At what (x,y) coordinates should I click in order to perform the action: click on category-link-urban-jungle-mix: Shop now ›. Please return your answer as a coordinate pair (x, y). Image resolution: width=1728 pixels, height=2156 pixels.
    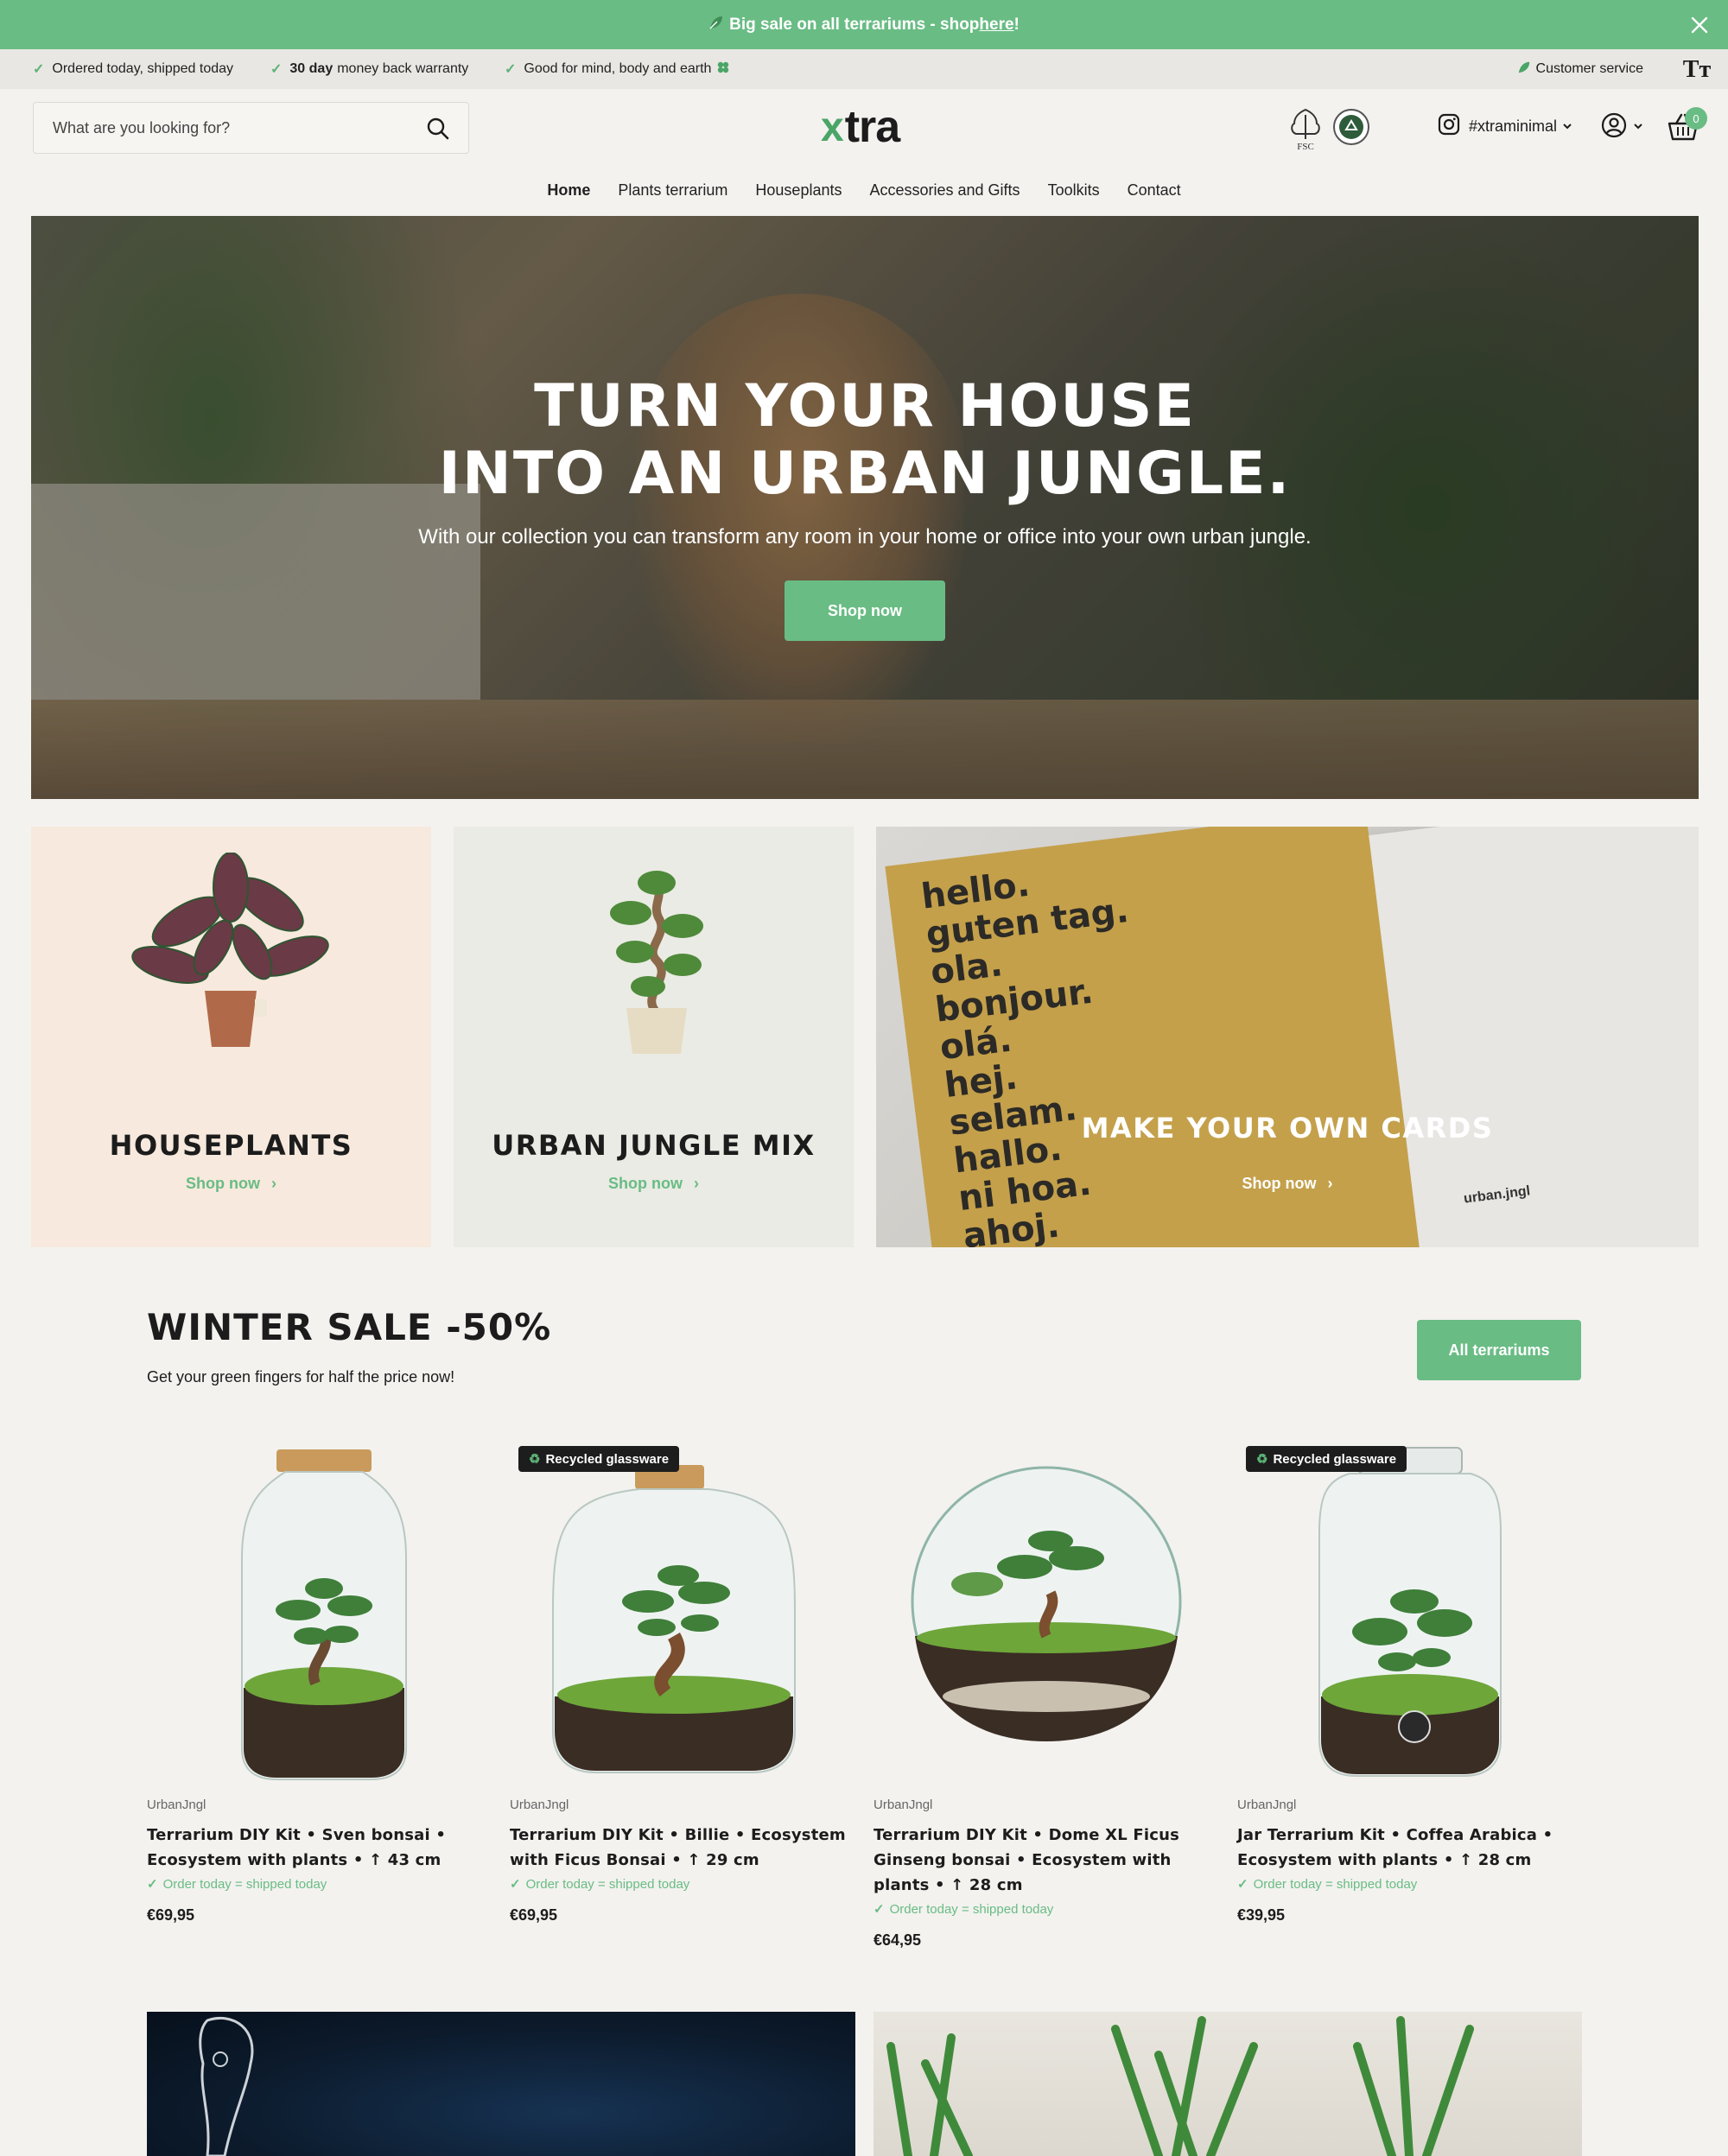
    Looking at the image, I should click on (654, 1184).